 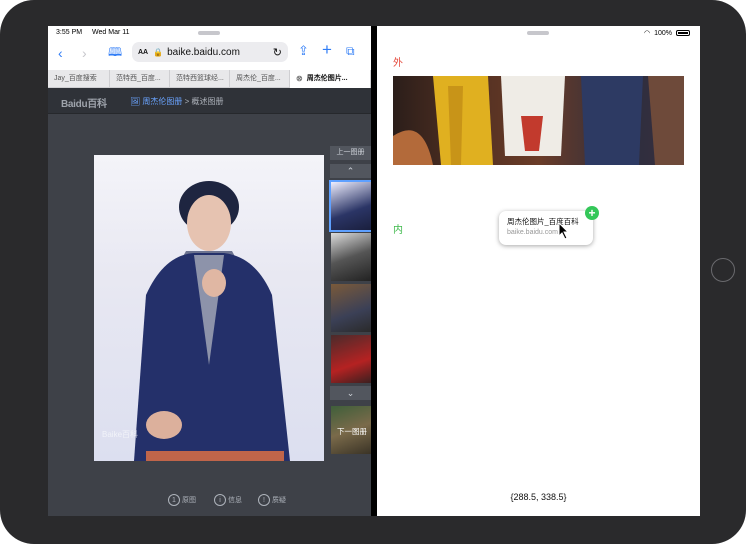 I want to click on original-image-label: 原图, so click(x=189, y=500).